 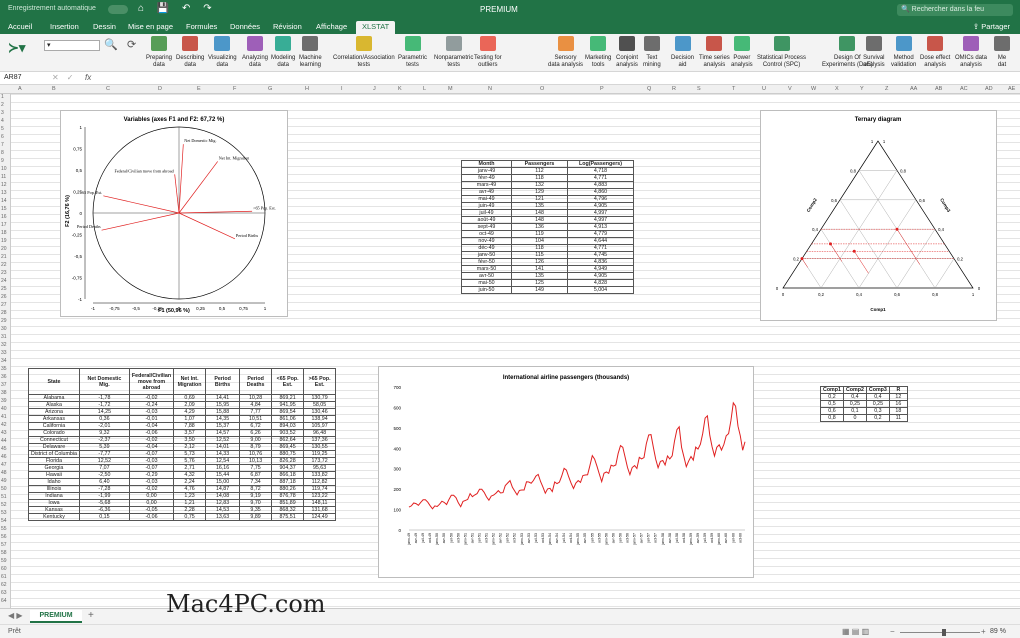 What do you see at coordinates (104, 468) in the screenshot?
I see `table-cell: 7,07` at bounding box center [104, 468].